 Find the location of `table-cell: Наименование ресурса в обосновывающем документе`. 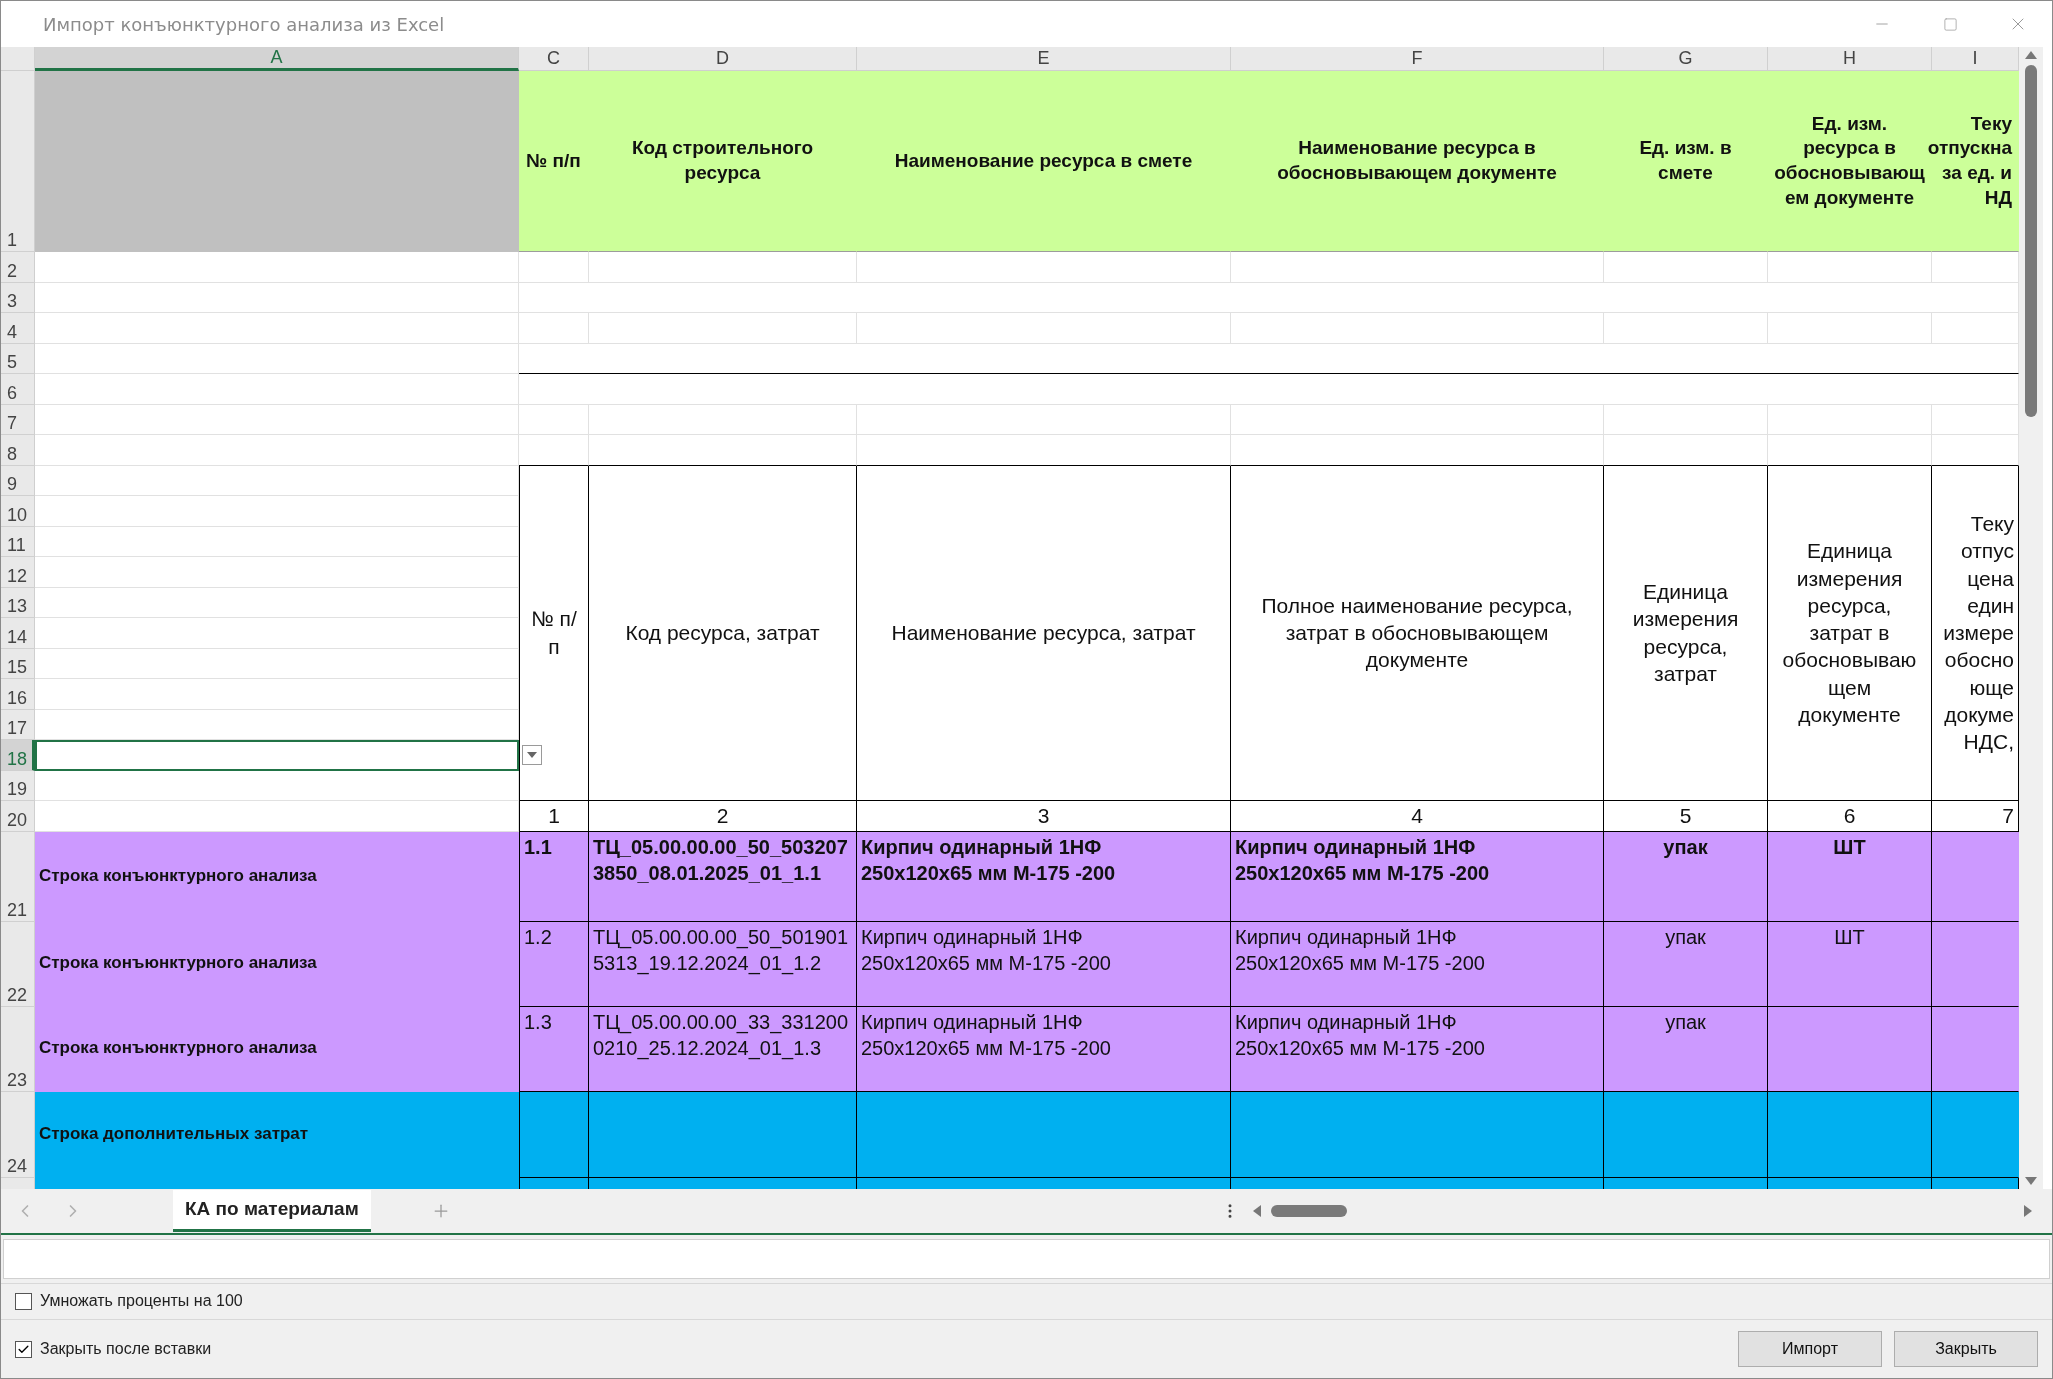

table-cell: Наименование ресурса в обосновывающем документе is located at coordinates (1417, 161).